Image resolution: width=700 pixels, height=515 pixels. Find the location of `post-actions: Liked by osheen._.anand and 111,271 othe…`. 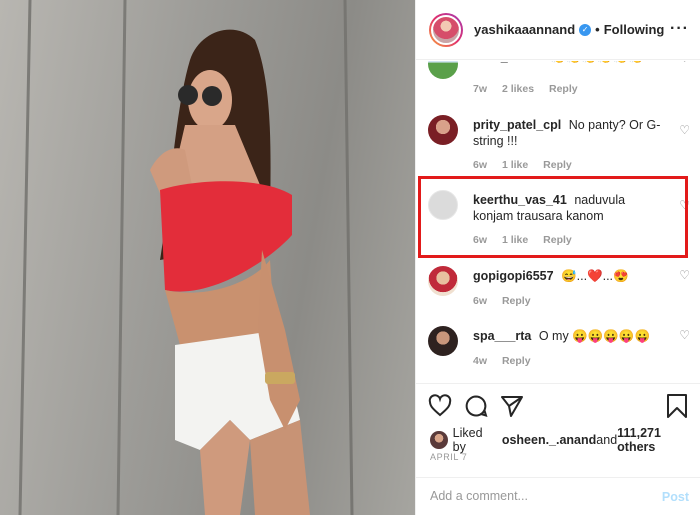

post-actions: Liked by osheen._.anand and 111,271 othe… is located at coordinates (558, 449).